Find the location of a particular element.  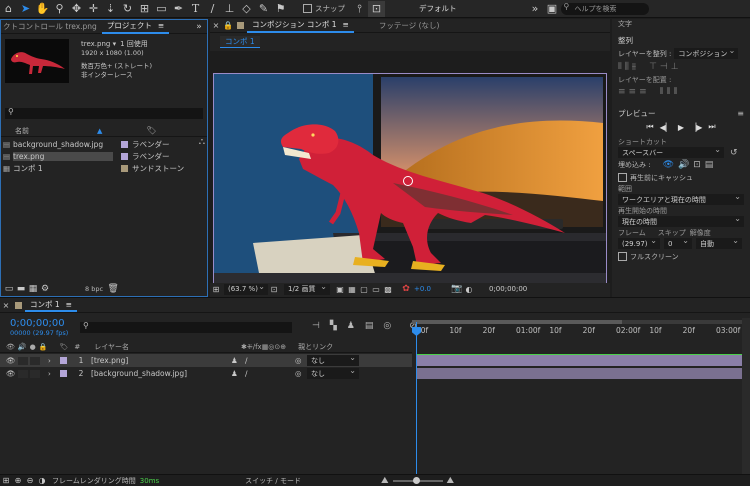

layer-controls-include-icon: ▤ is located at coordinates (709, 165).